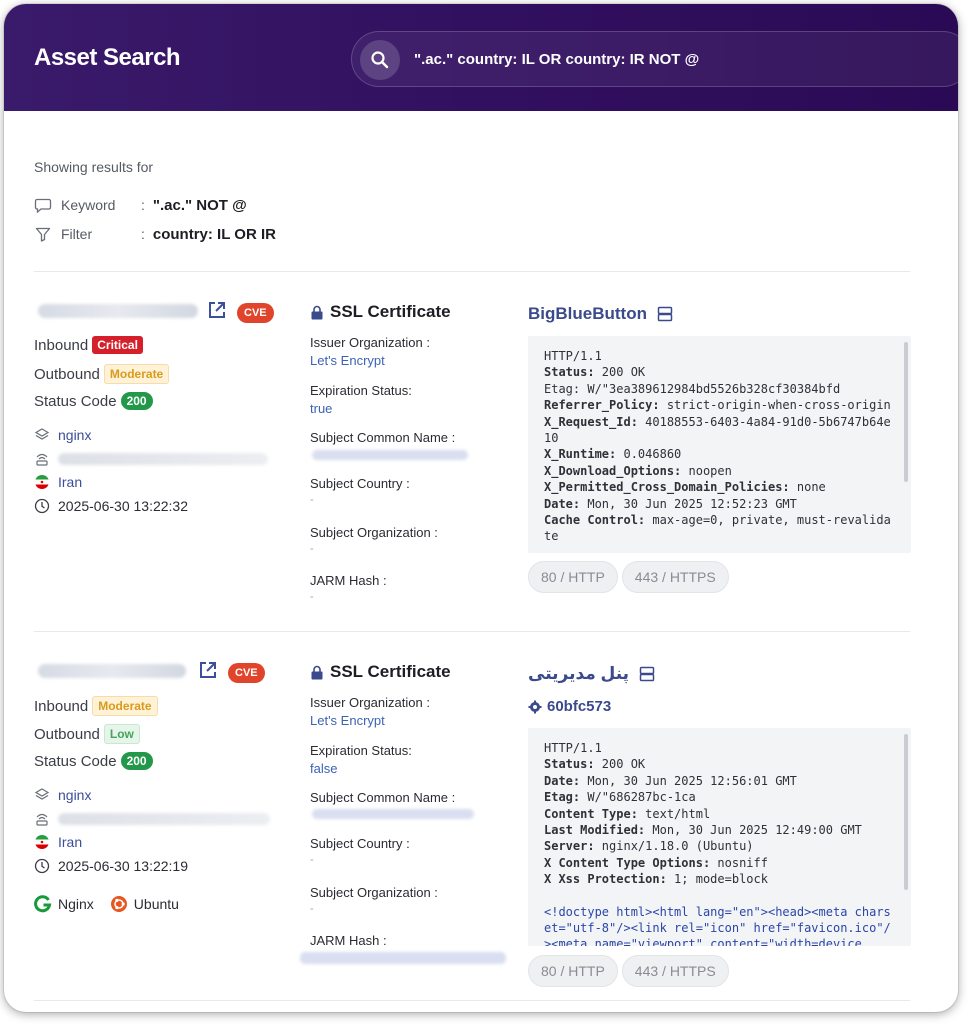  Describe the element at coordinates (143, 234) in the screenshot. I see `filter-colon: :` at that location.